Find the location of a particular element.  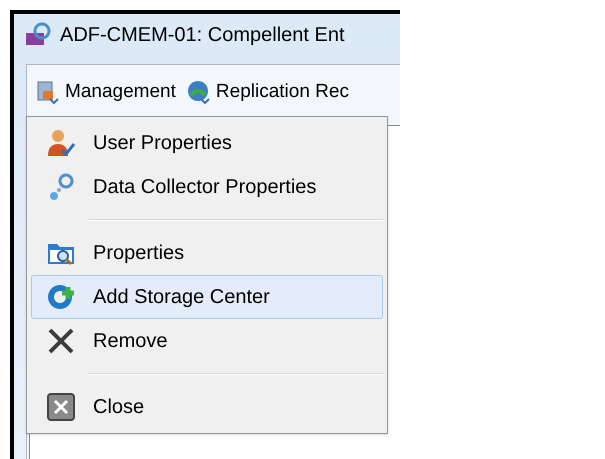

menu-item: User Properties is located at coordinates (207, 143).